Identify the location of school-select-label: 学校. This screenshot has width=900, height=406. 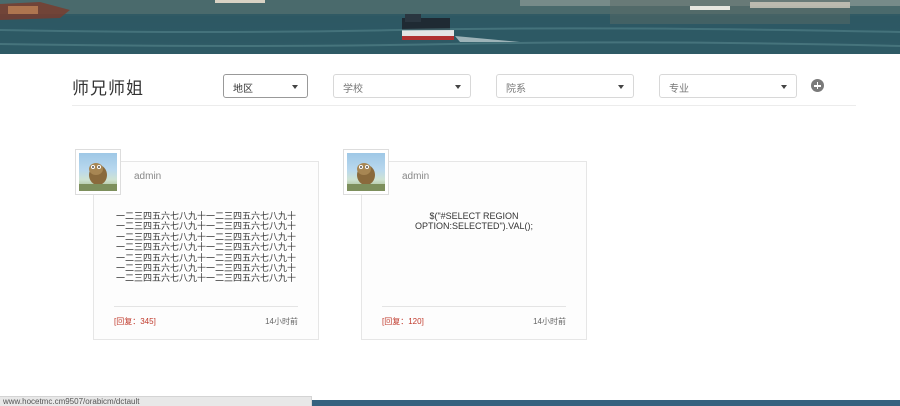
(353, 89).